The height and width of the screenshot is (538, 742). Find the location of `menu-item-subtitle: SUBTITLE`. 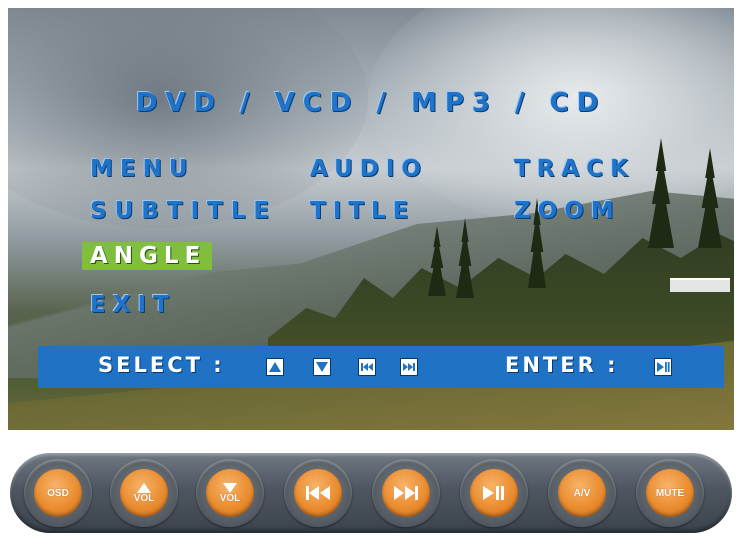

menu-item-subtitle: SUBTITLE is located at coordinates (183, 211).